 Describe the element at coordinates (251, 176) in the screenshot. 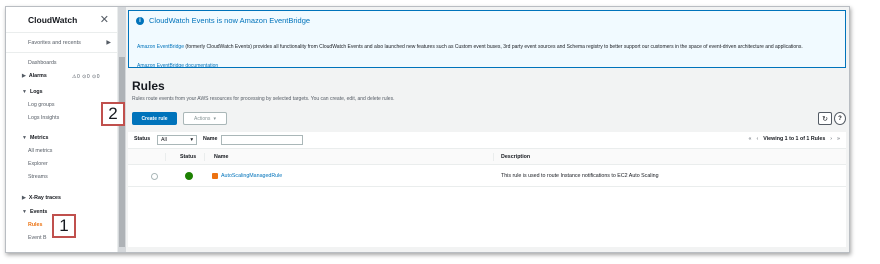

I see `rule-name-link: AutoScalingManagedRule` at that location.